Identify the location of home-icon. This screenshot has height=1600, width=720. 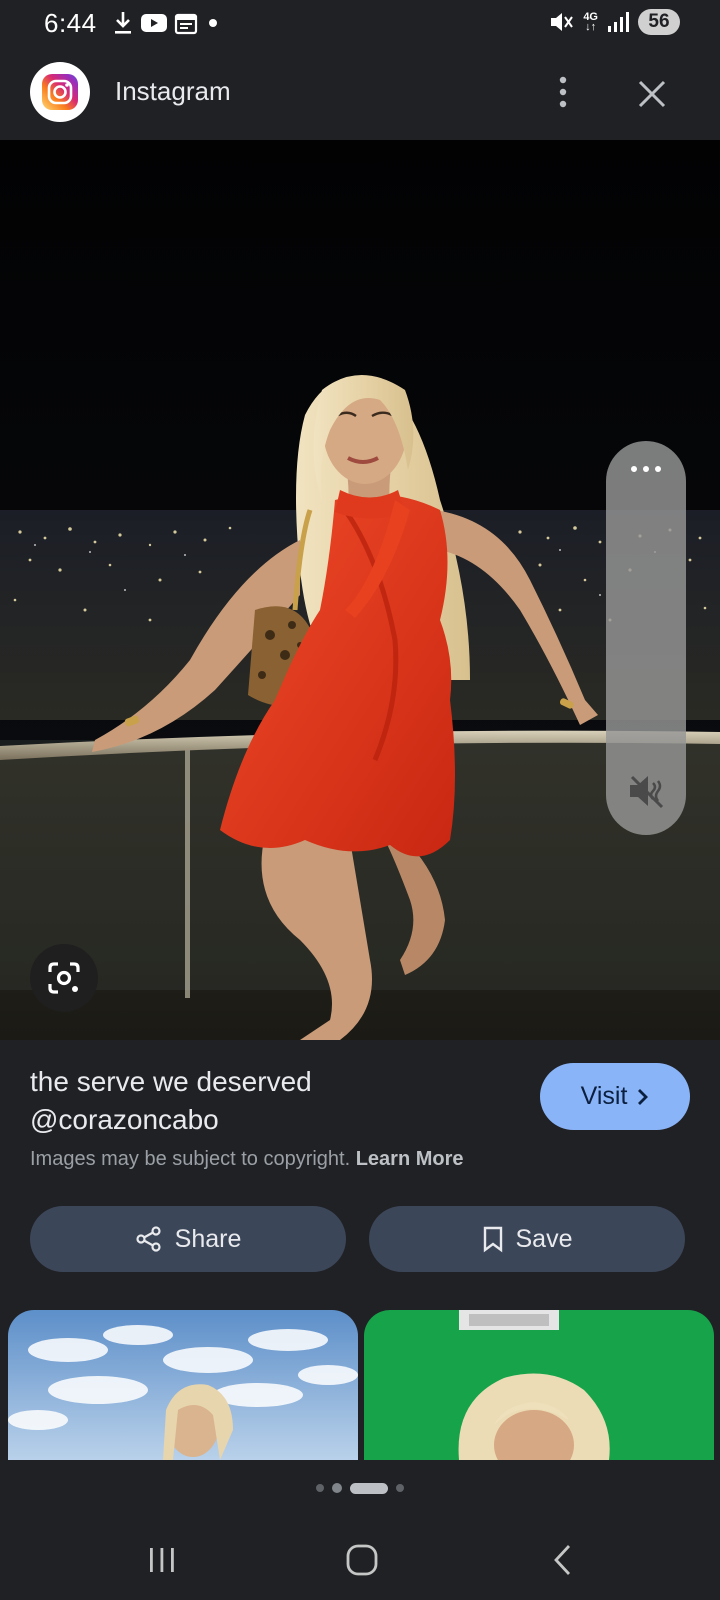
(362, 1560).